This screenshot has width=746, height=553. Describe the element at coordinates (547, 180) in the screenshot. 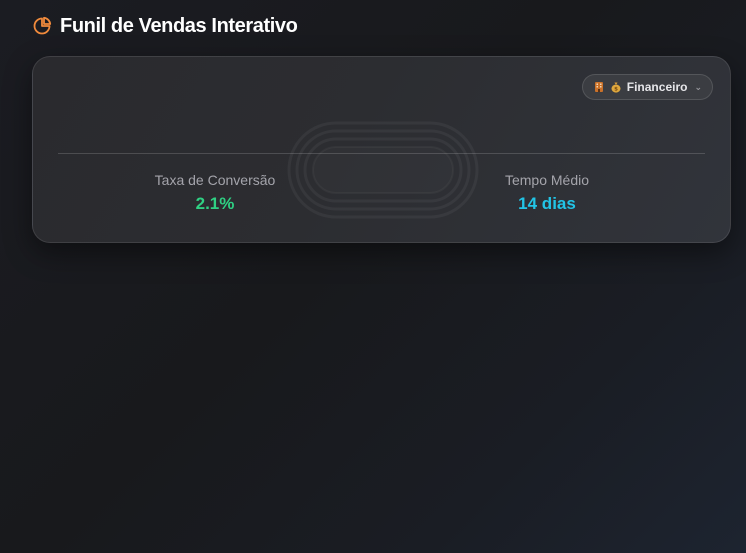

I see `average-time-label: Tempo Médio` at that location.